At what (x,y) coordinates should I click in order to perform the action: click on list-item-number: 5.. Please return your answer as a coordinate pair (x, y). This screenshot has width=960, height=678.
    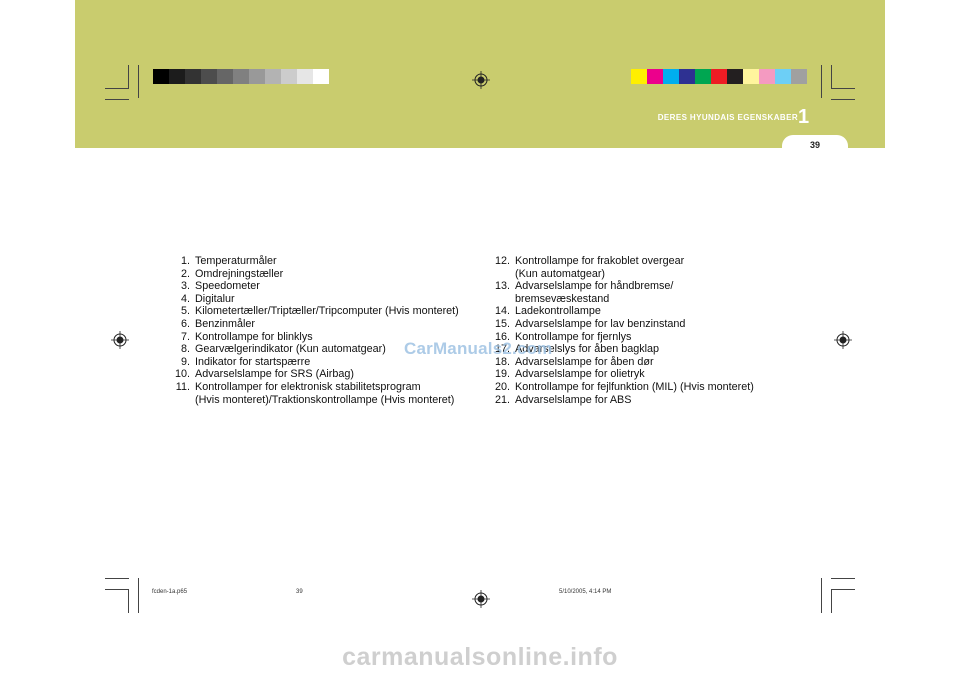
    Looking at the image, I should click on (185, 311).